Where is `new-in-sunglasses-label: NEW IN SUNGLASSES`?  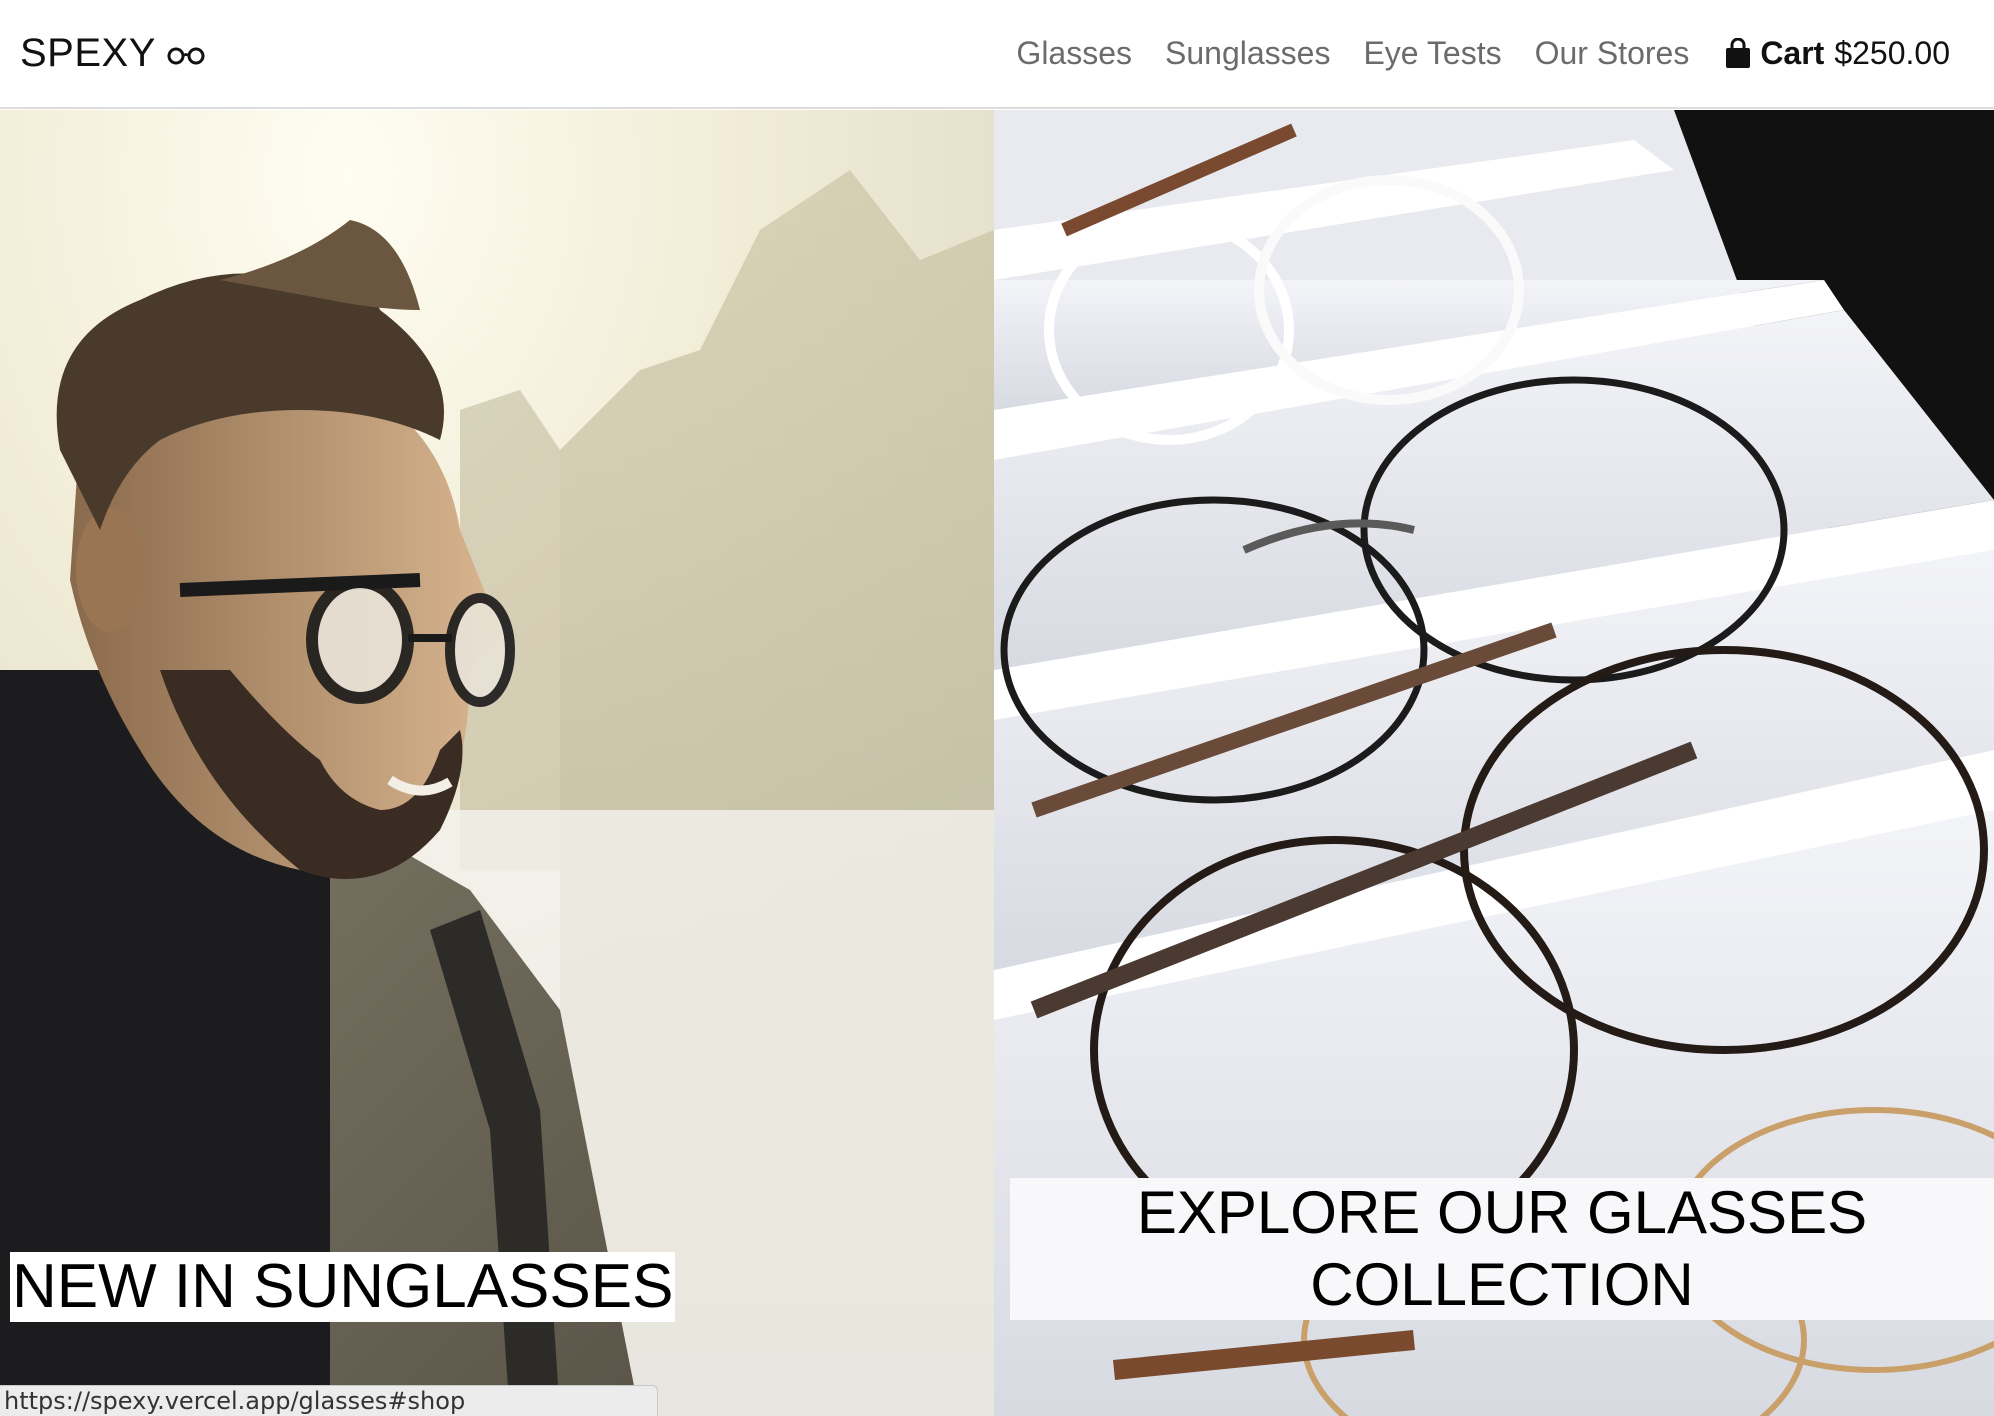 new-in-sunglasses-label: NEW IN SUNGLASSES is located at coordinates (343, 1287).